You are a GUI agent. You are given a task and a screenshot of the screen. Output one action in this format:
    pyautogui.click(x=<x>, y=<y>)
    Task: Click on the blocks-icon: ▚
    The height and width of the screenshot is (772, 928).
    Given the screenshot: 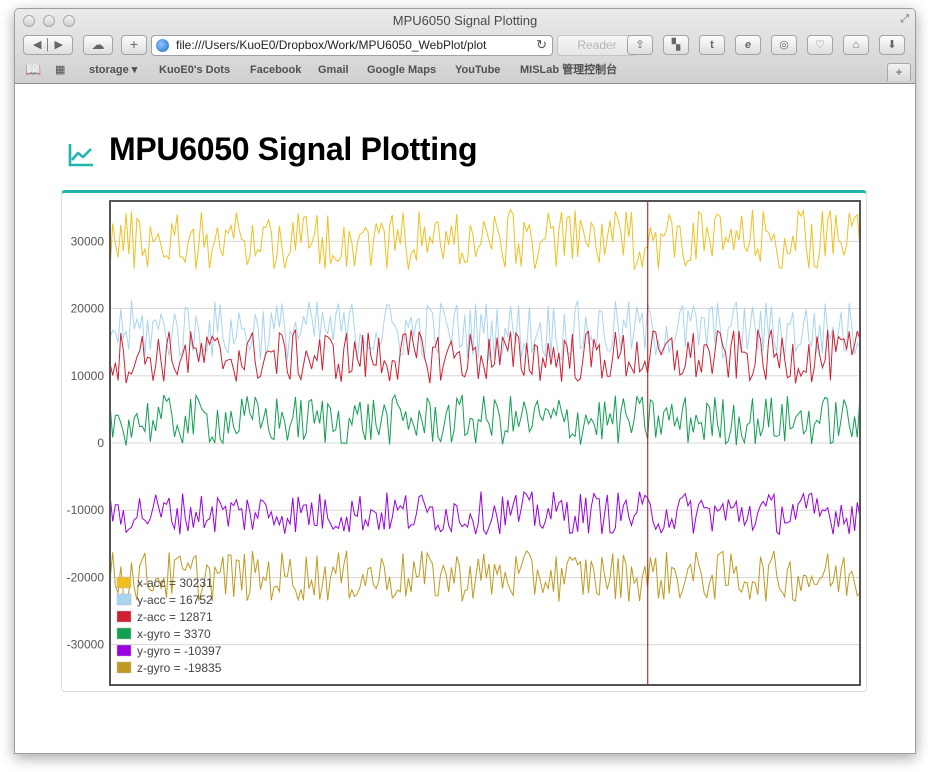 What is the action you would take?
    pyautogui.click(x=676, y=45)
    